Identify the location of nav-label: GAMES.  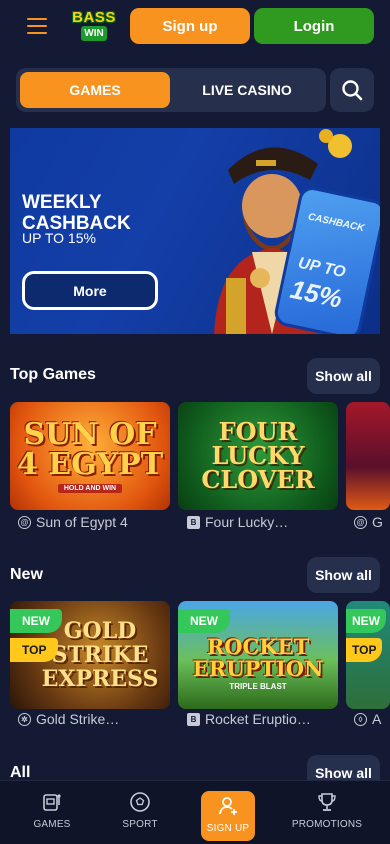
(52, 824).